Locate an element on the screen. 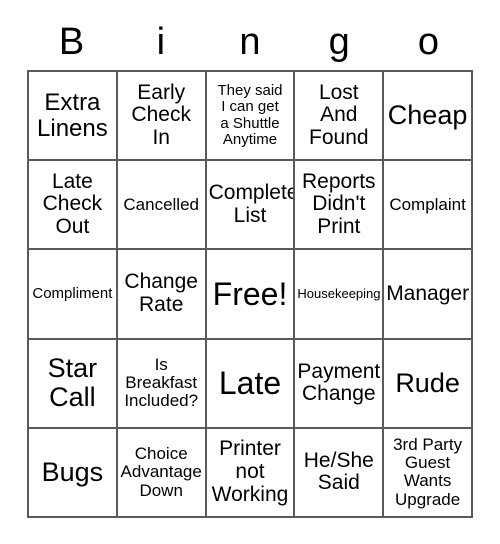 The width and height of the screenshot is (500, 544). bingo-cell: Compliment is located at coordinates (73, 295).